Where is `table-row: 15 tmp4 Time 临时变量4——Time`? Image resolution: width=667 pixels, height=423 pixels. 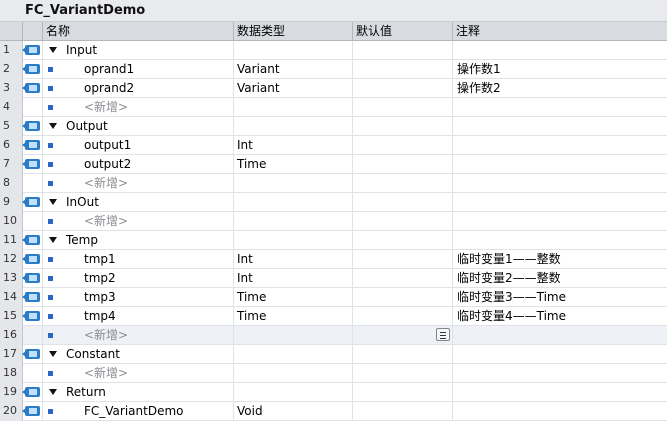 table-row: 15 tmp4 Time 临时变量4——Time is located at coordinates (333, 316).